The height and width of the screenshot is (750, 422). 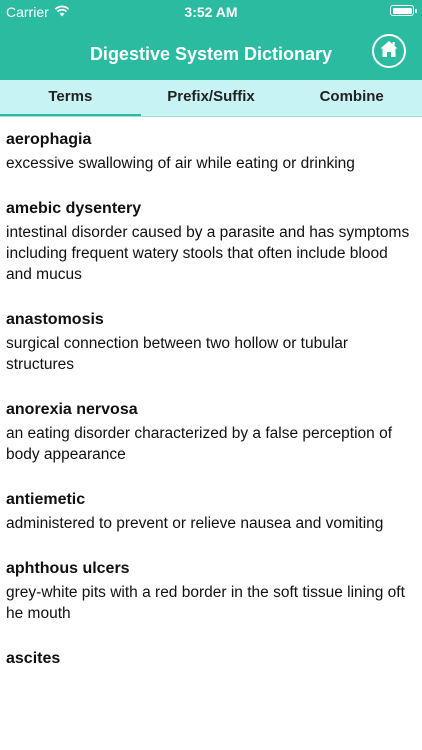 What do you see at coordinates (351, 98) in the screenshot?
I see `tab-combine: Combine` at bounding box center [351, 98].